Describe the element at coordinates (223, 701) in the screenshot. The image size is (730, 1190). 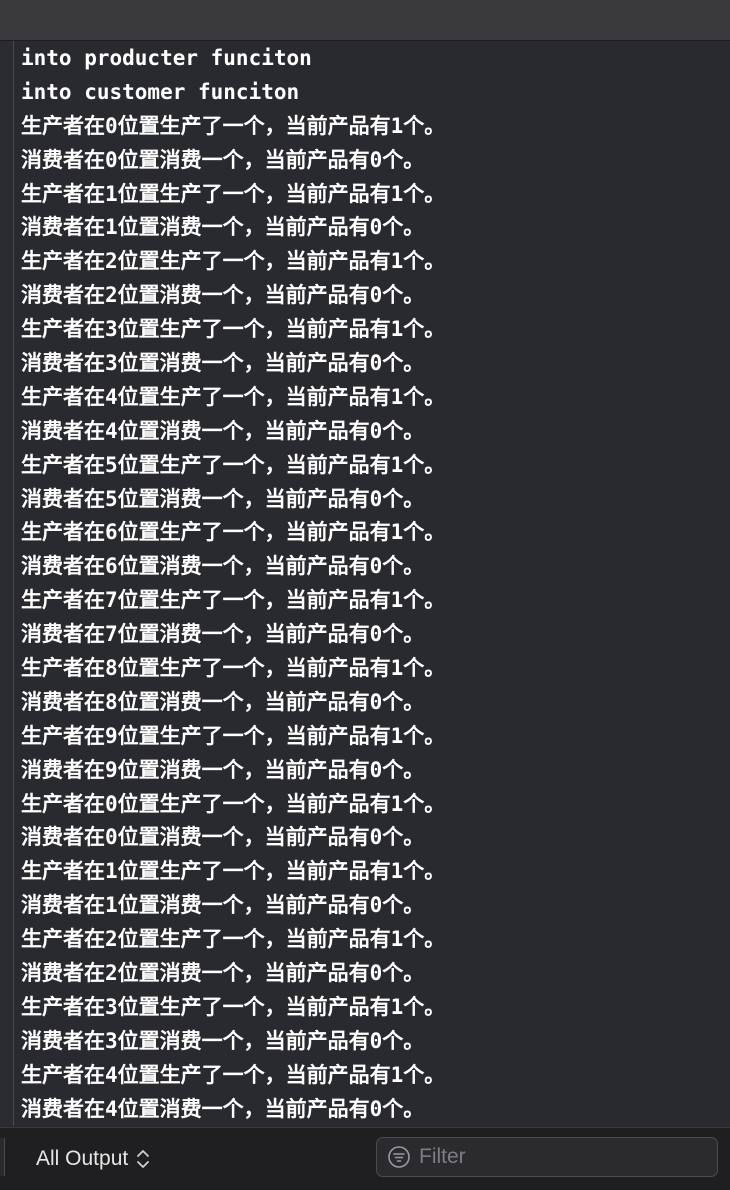
I see `console-line: 消费者在8位置消费一个，当前产品有0个。` at that location.